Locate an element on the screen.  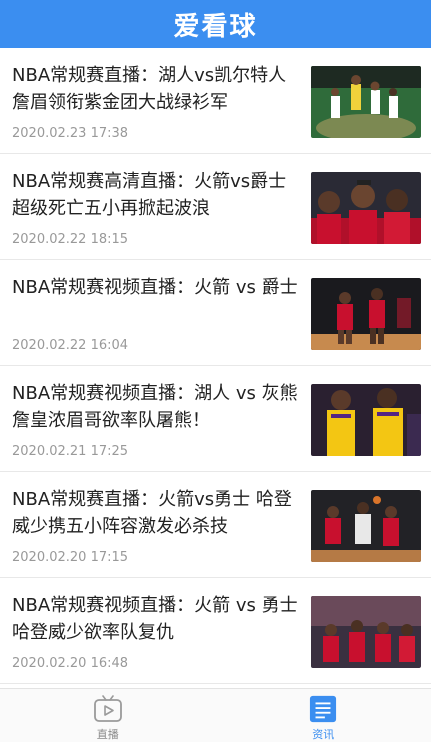
rockets-bench-photo is located at coordinates (366, 632).